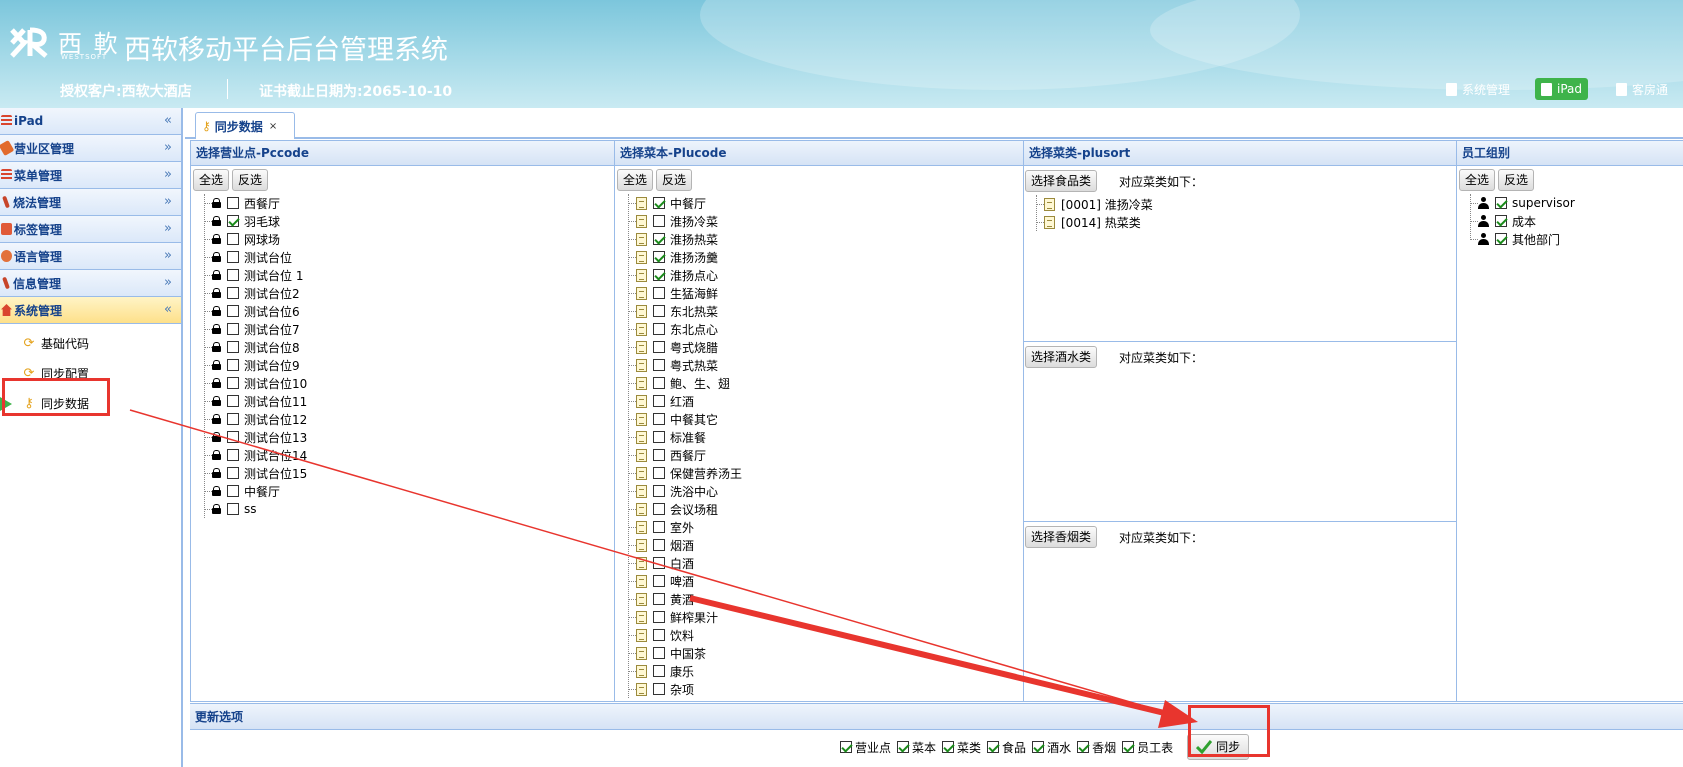  What do you see at coordinates (825, 599) in the screenshot?
I see `list-item: 黄酒` at bounding box center [825, 599].